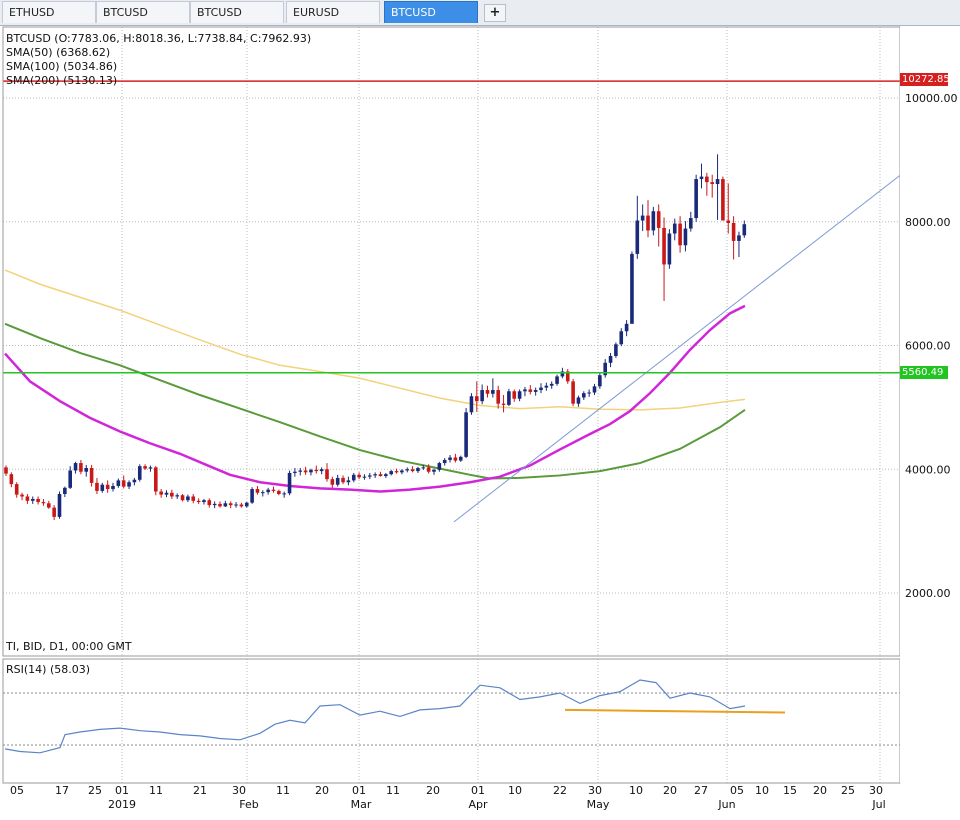  I want to click on y-tick-label: 2000.00, so click(928, 593).